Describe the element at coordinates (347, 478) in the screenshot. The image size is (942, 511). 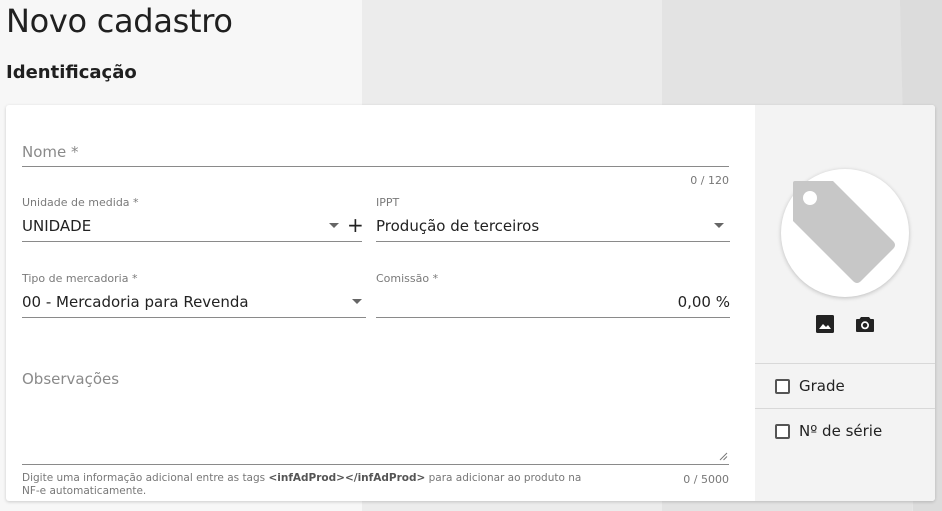
I see `hint-tag: <infAdProd></infAdProd>` at that location.